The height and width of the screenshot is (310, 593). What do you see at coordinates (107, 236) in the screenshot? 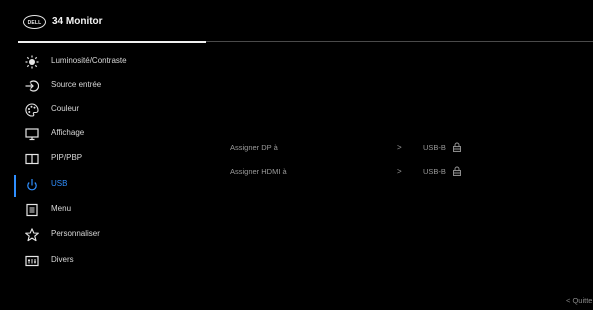
I see `menu-item-personalize: Personnaliser` at bounding box center [107, 236].